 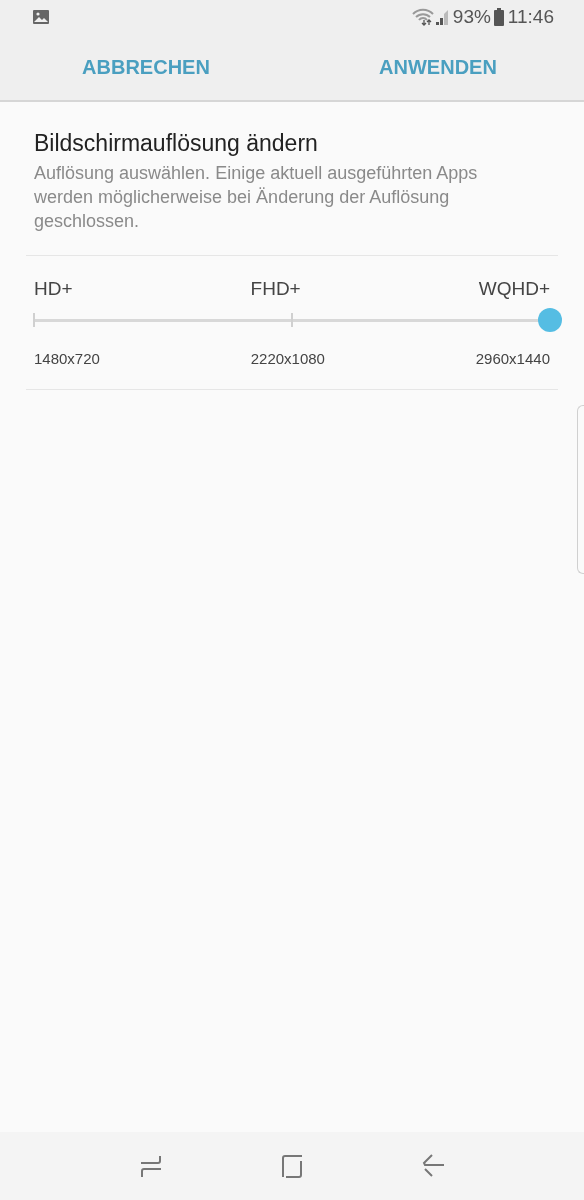 I want to click on edge-panel-handle, so click(x=580, y=489).